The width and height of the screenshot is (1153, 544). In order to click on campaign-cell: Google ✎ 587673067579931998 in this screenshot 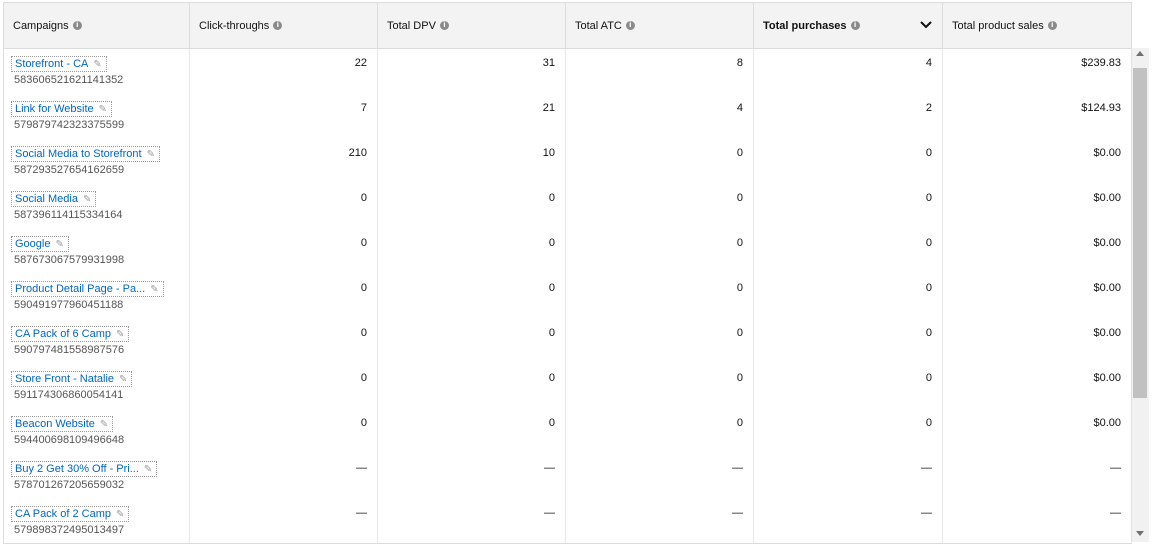, I will do `click(97, 251)`.